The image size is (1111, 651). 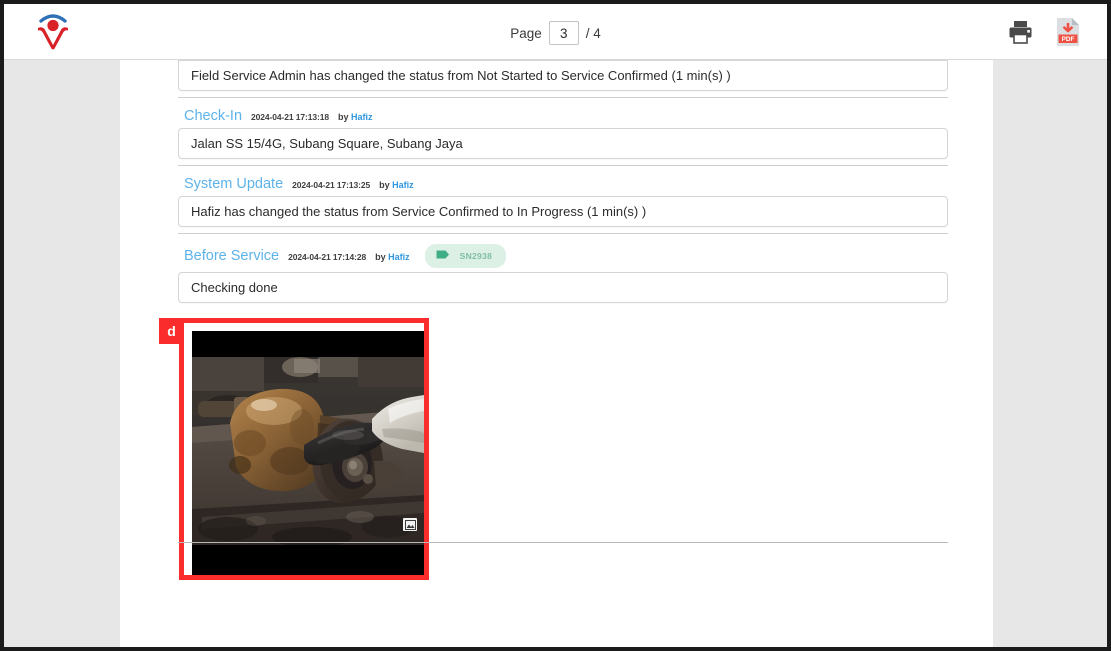 I want to click on attachment-photo-image, so click(x=308, y=453).